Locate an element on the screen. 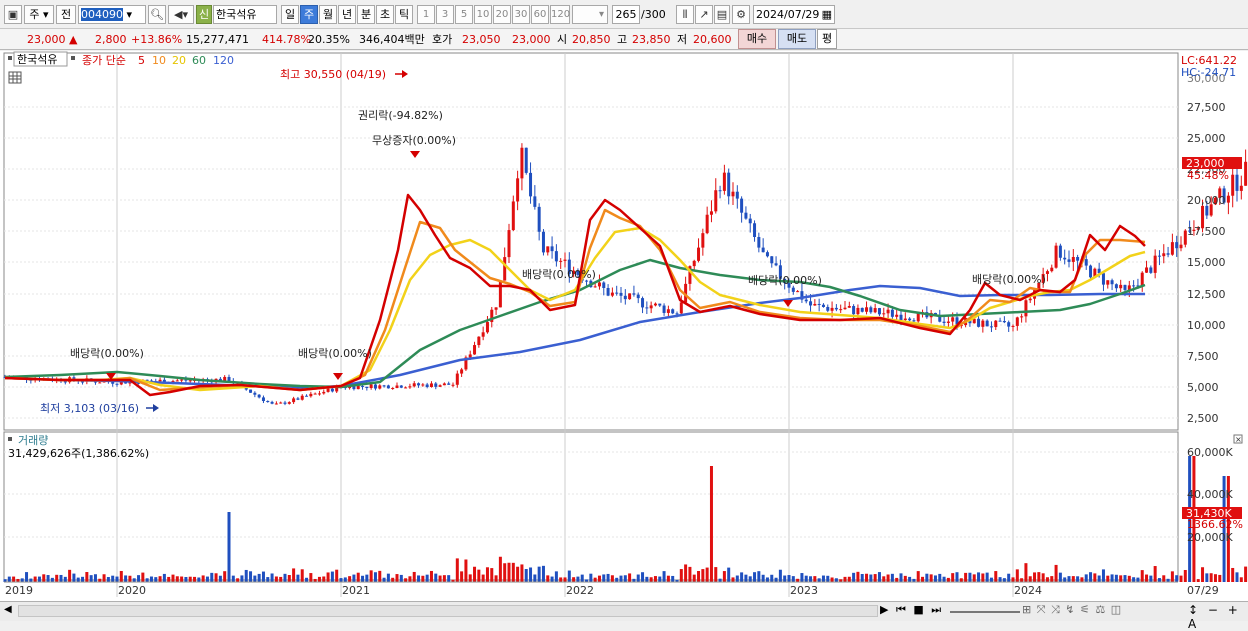 The width and height of the screenshot is (1248, 631). interval-10: 10 is located at coordinates (483, 14).